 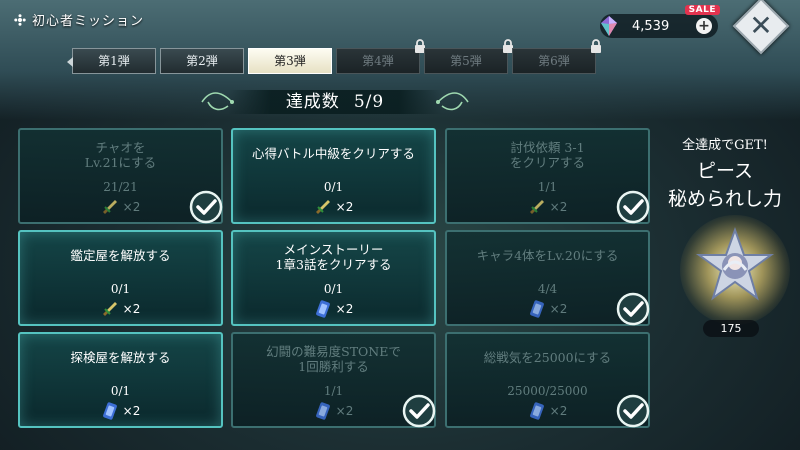 I want to click on lock-icon, so click(x=596, y=46).